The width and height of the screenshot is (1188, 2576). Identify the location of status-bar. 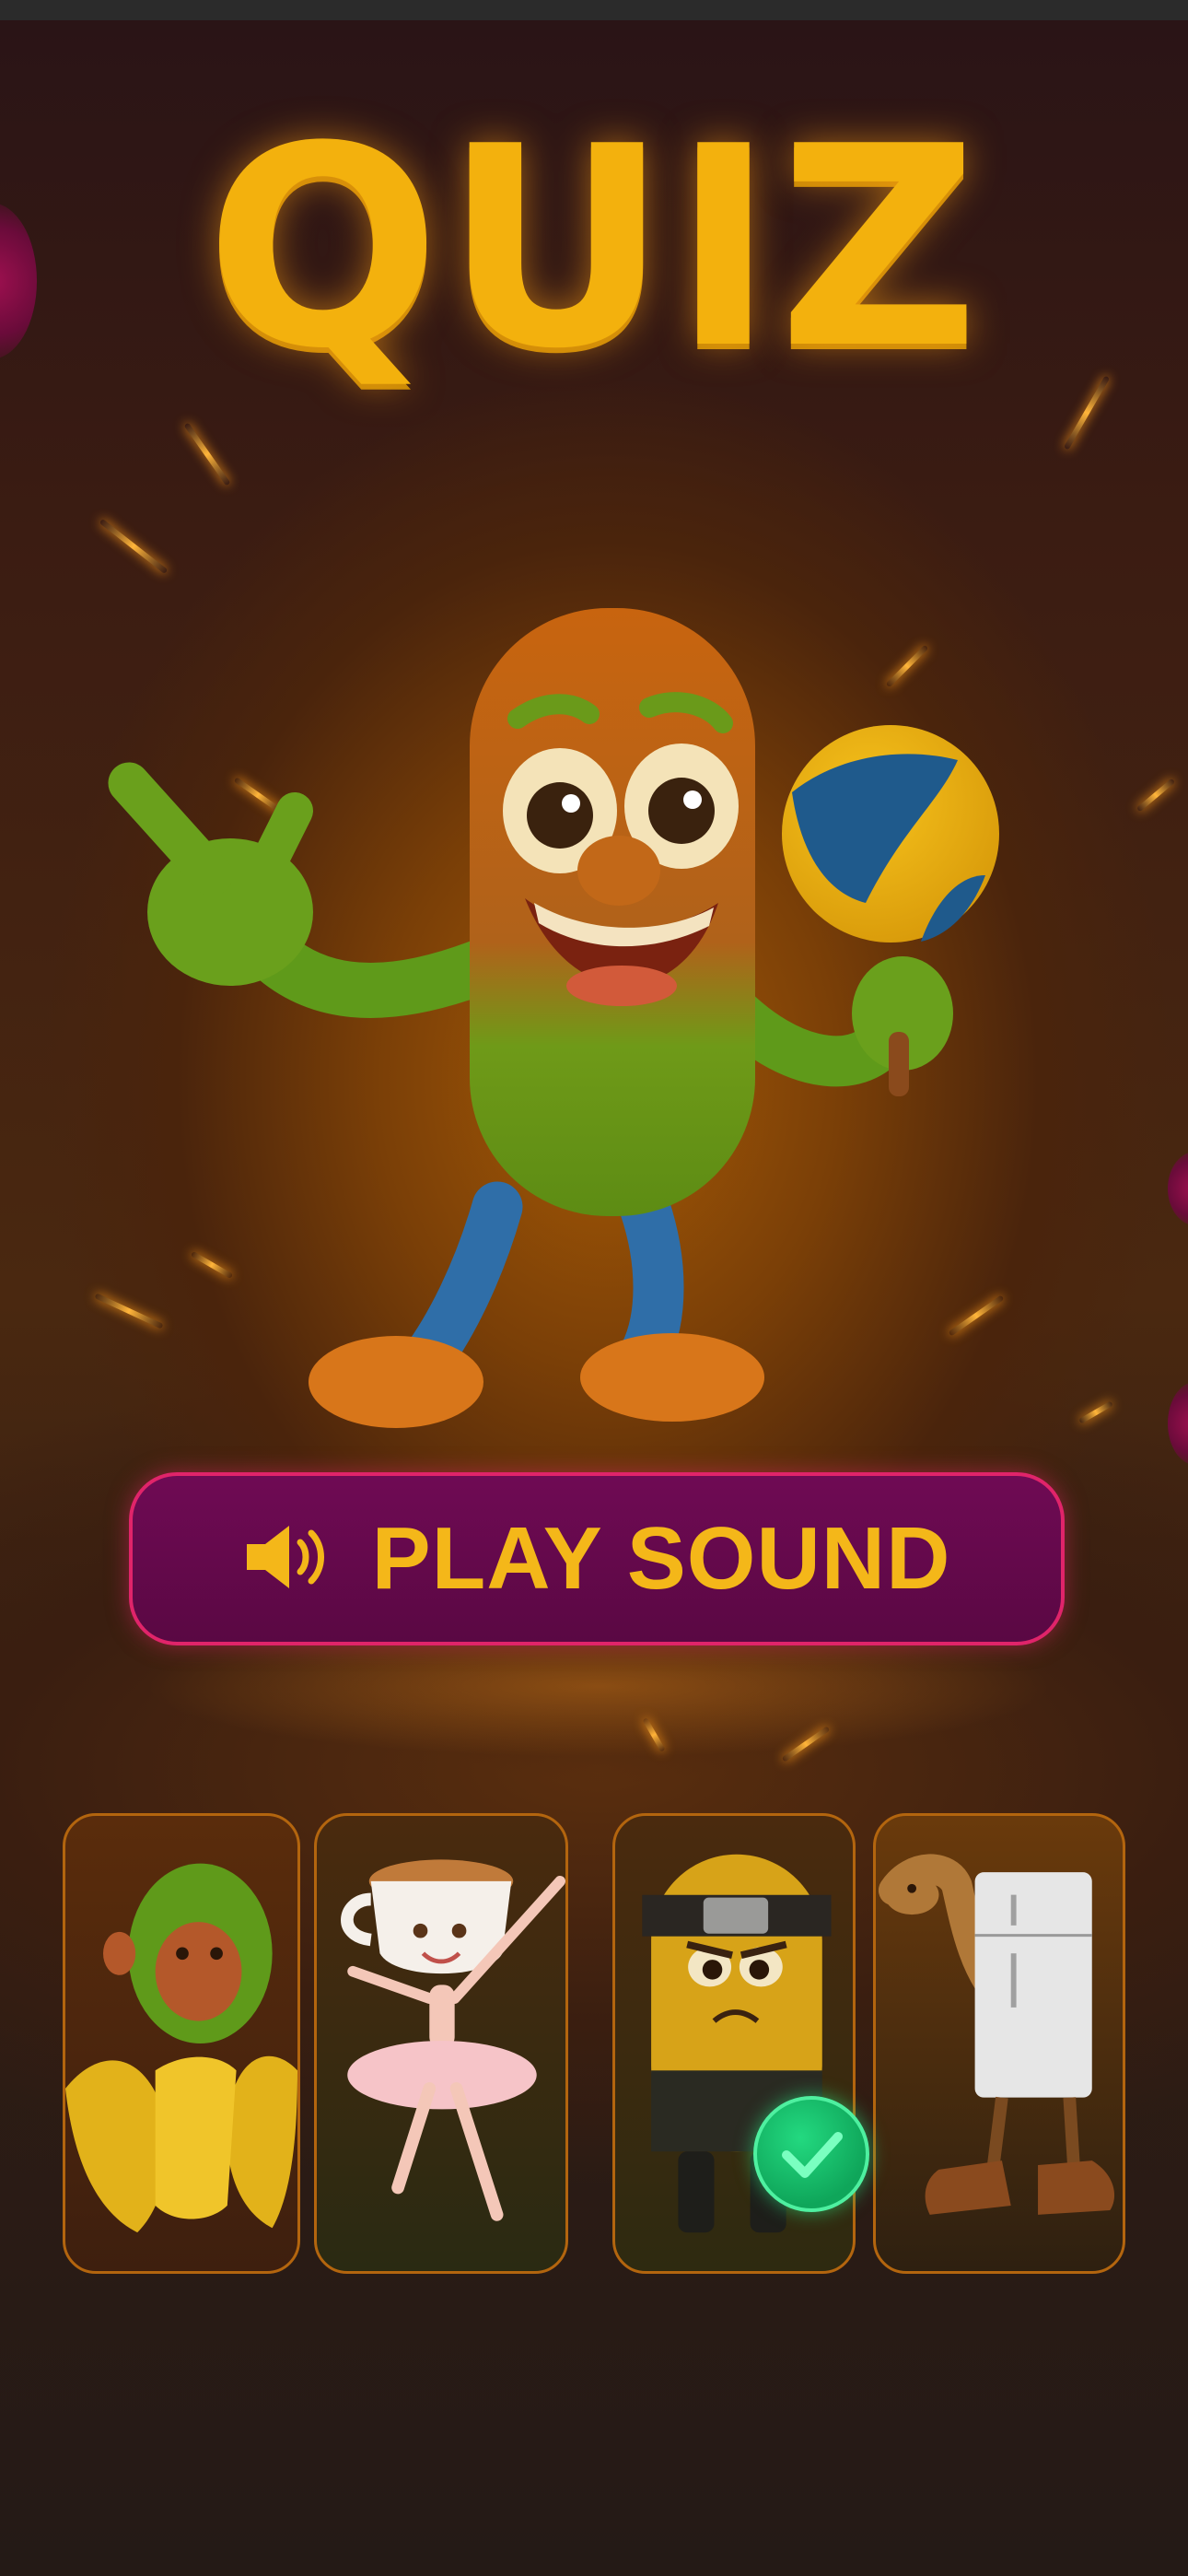
(594, 10).